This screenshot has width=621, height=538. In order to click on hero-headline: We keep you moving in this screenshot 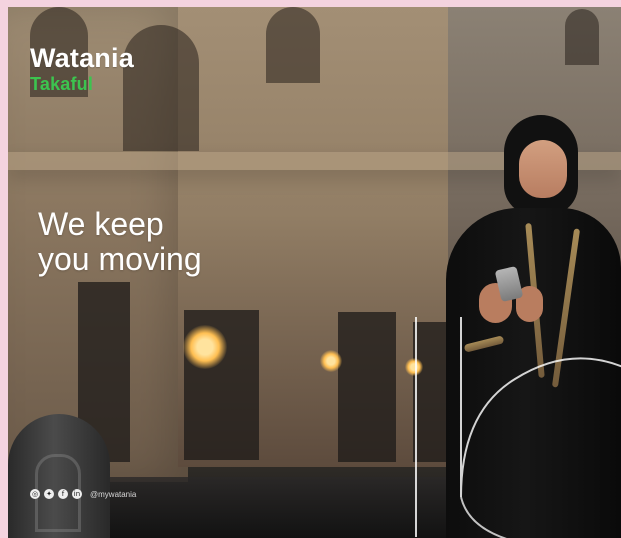, I will do `click(120, 241)`.